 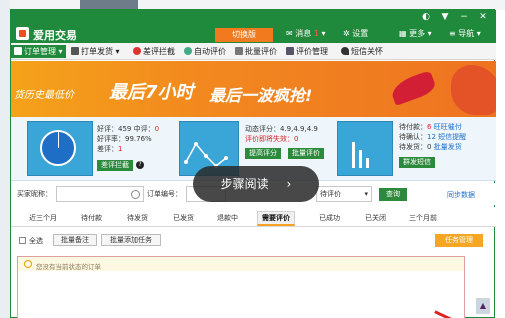 What do you see at coordinates (413, 147) in the screenshot?
I see `stat-label: 待发货：` at bounding box center [413, 147].